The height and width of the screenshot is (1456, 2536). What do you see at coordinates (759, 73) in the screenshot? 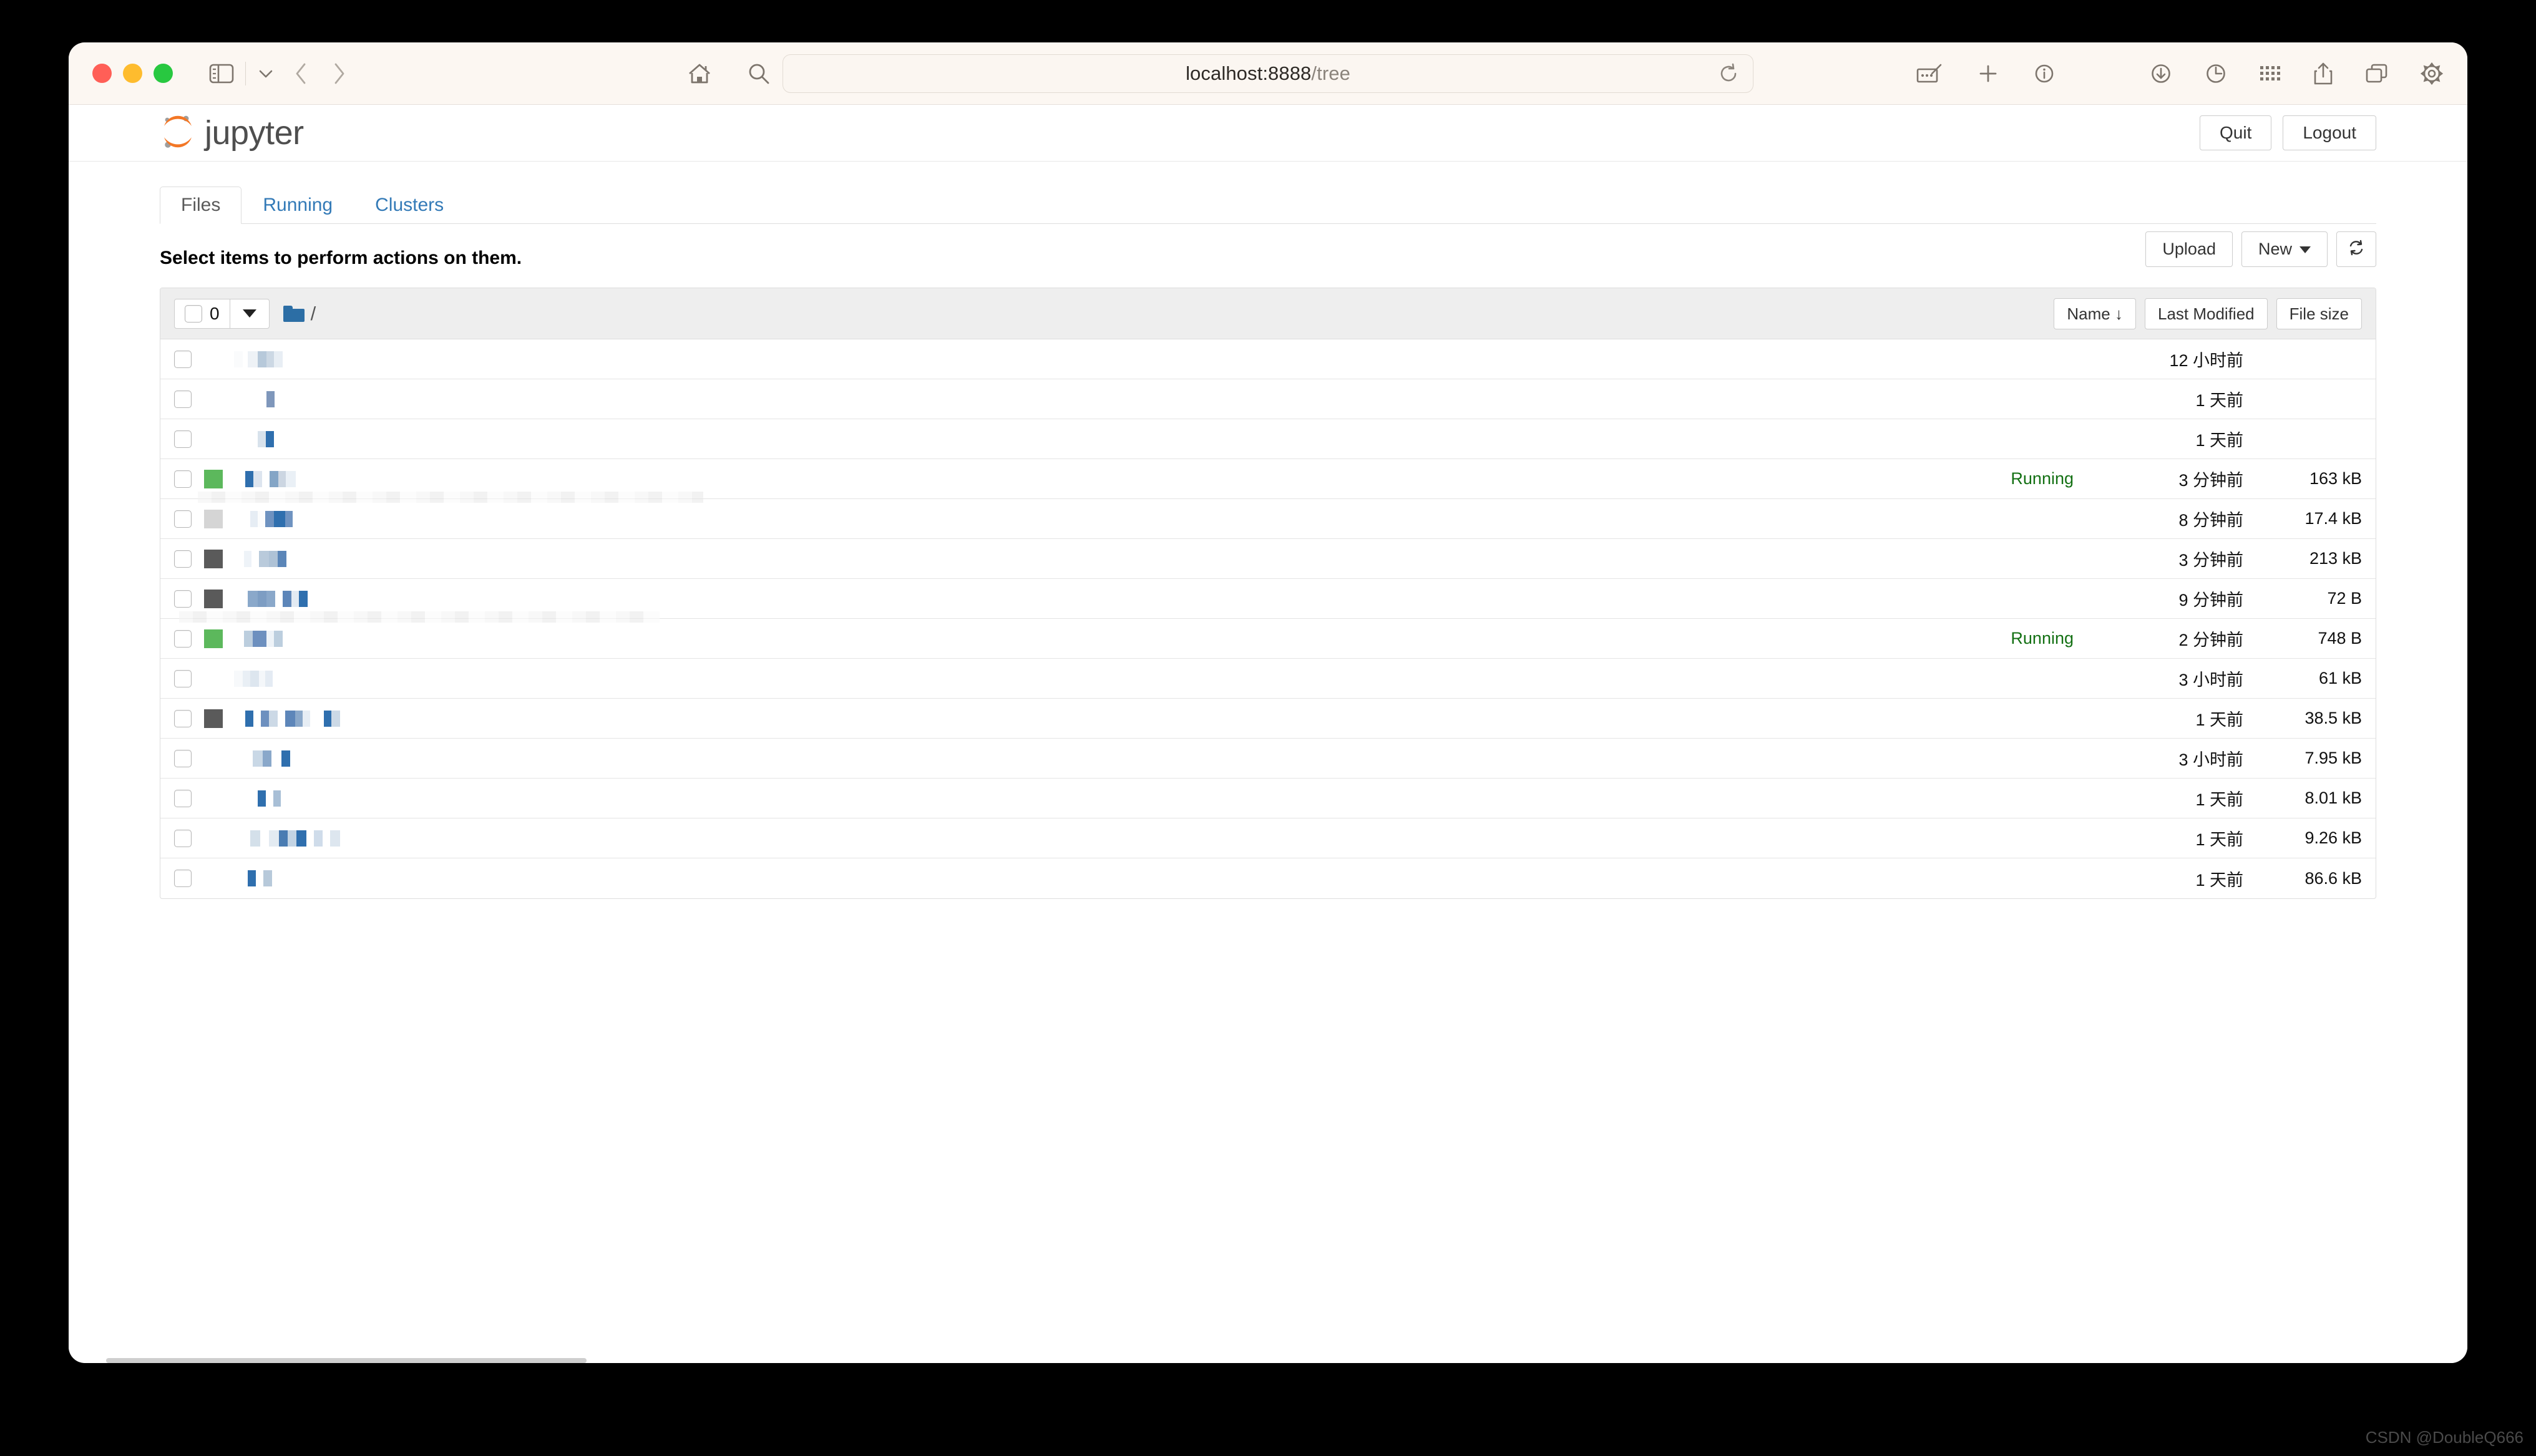
I see `search-icon` at bounding box center [759, 73].